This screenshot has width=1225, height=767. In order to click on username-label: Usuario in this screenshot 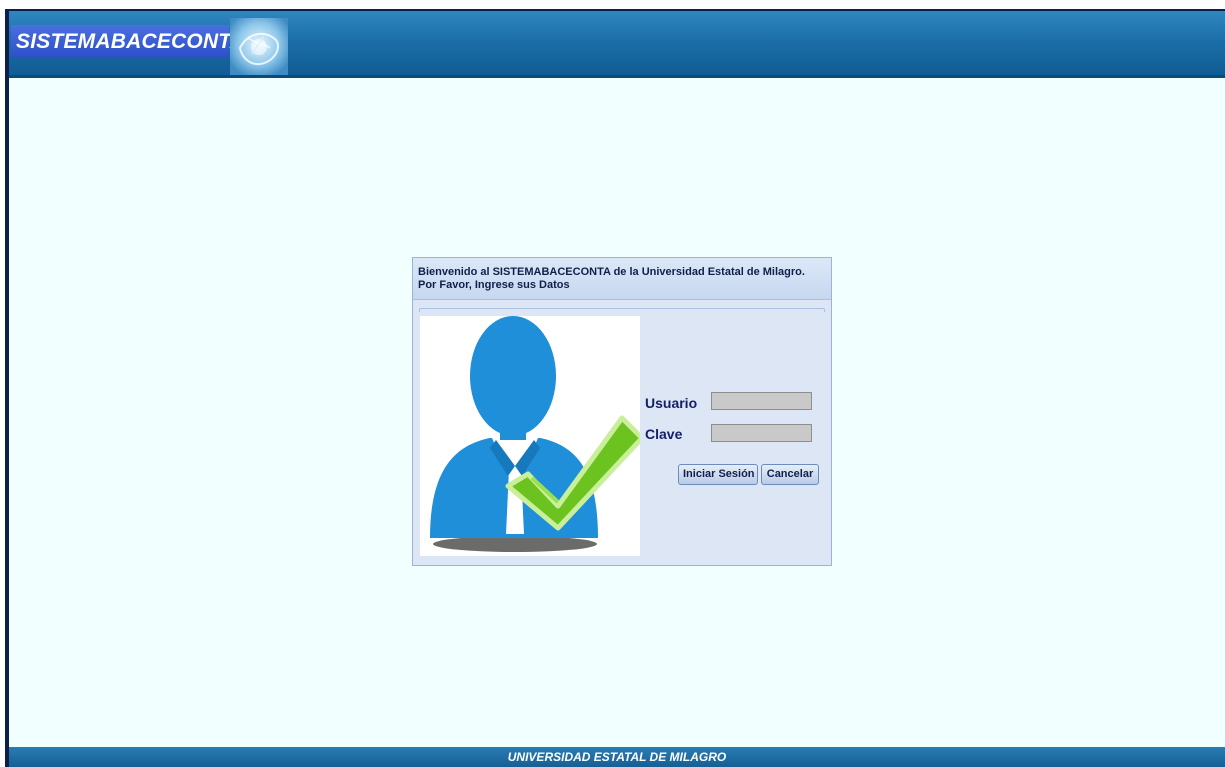, I will do `click(671, 403)`.